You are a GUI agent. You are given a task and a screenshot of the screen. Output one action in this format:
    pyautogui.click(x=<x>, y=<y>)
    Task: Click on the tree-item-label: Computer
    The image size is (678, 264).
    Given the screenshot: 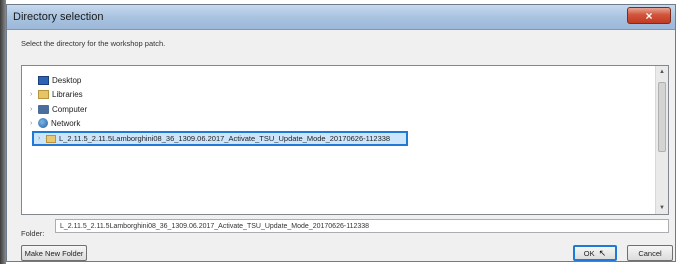 What is the action you would take?
    pyautogui.click(x=70, y=109)
    